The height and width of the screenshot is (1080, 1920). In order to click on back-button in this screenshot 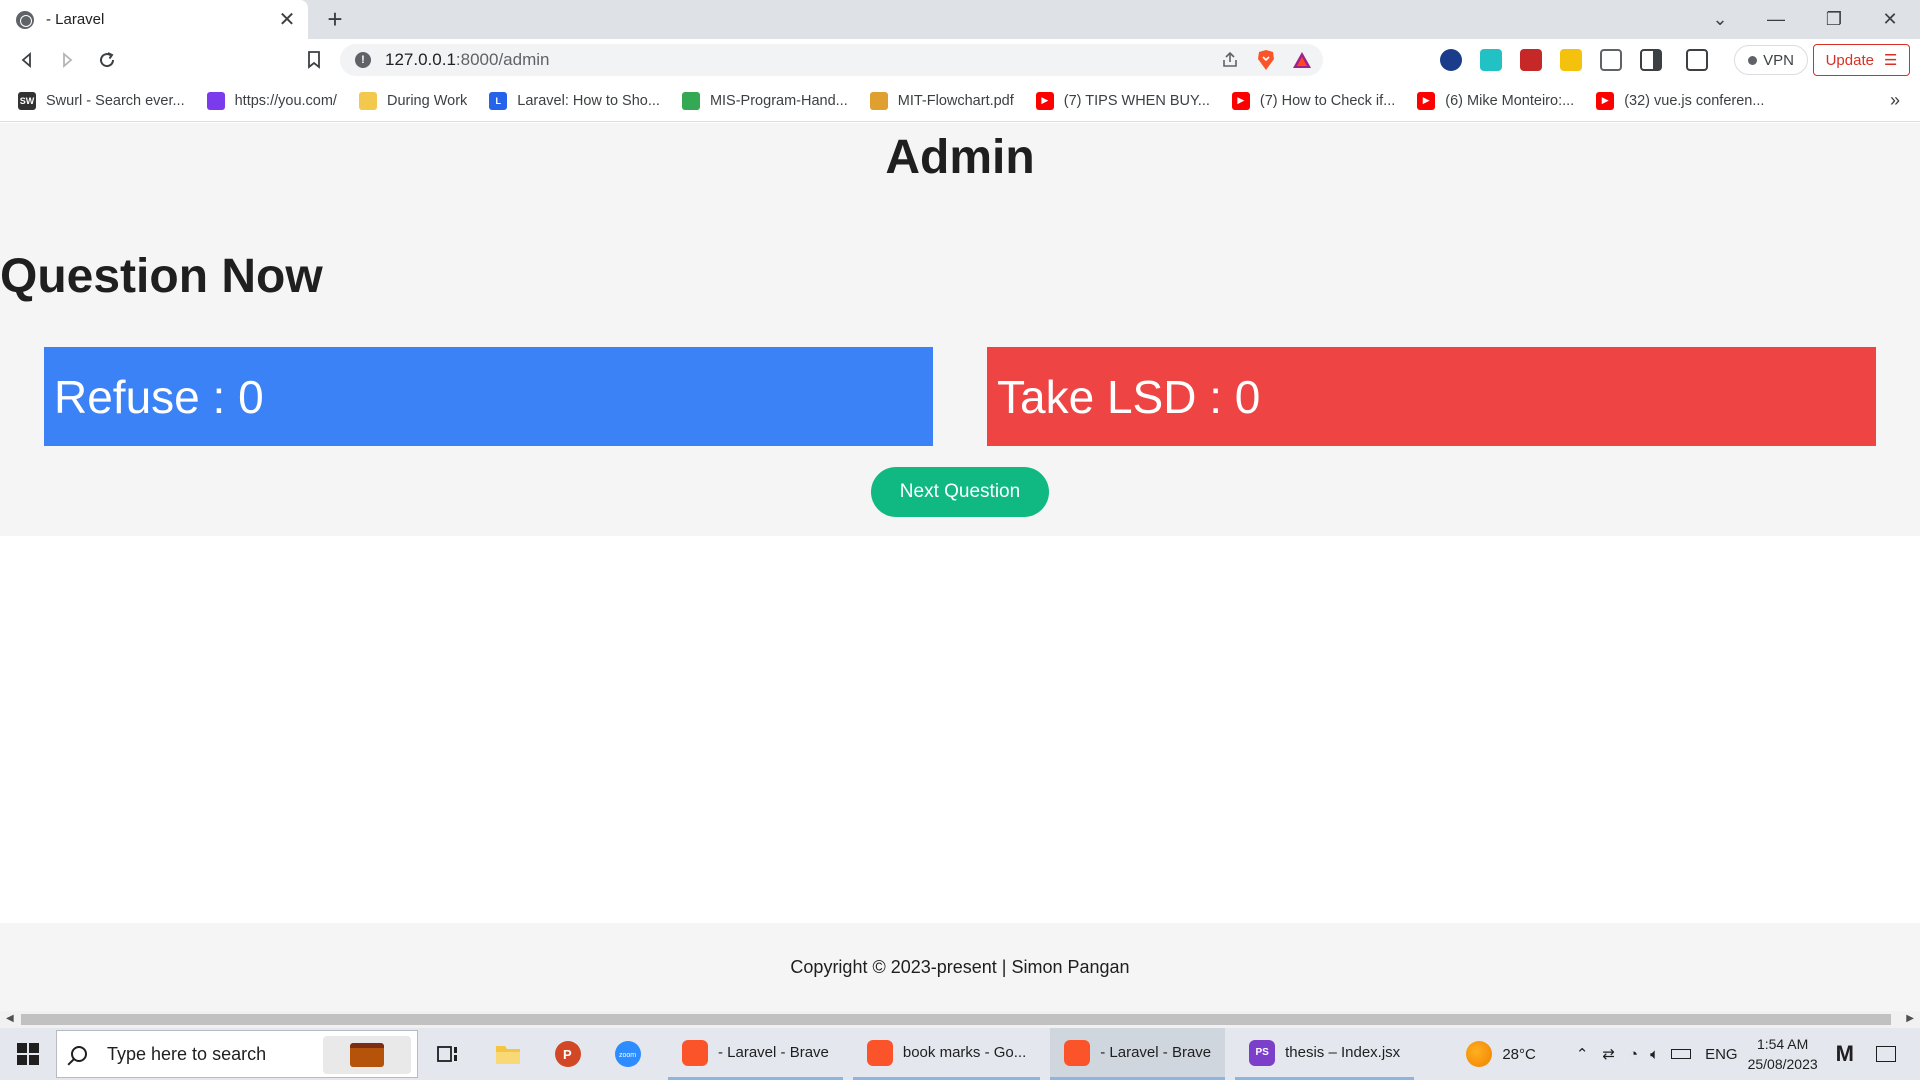, I will do `click(27, 60)`.